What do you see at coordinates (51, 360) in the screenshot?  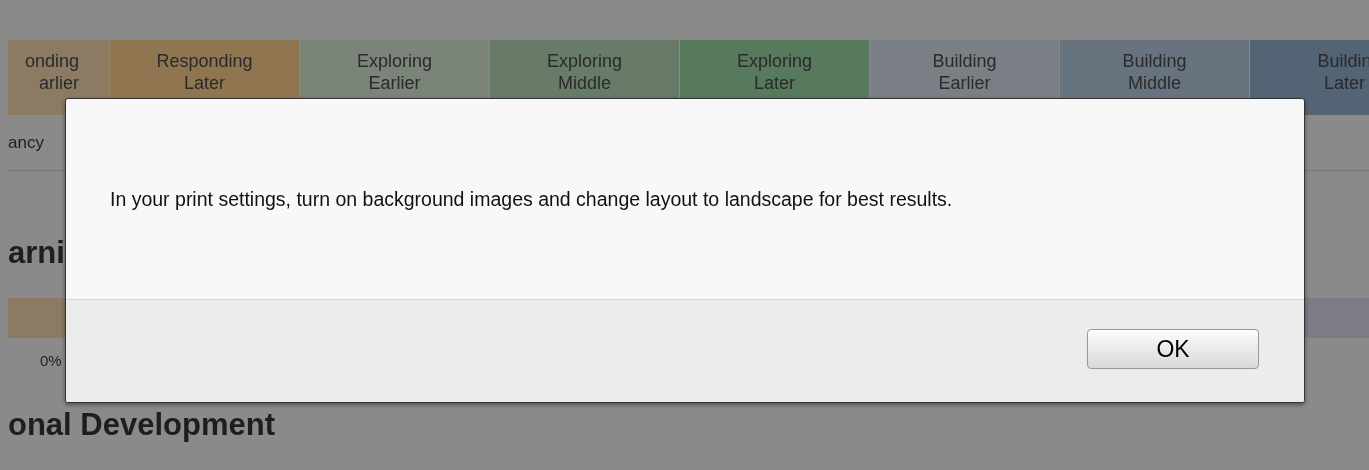 I see `percentage-label: 0%` at bounding box center [51, 360].